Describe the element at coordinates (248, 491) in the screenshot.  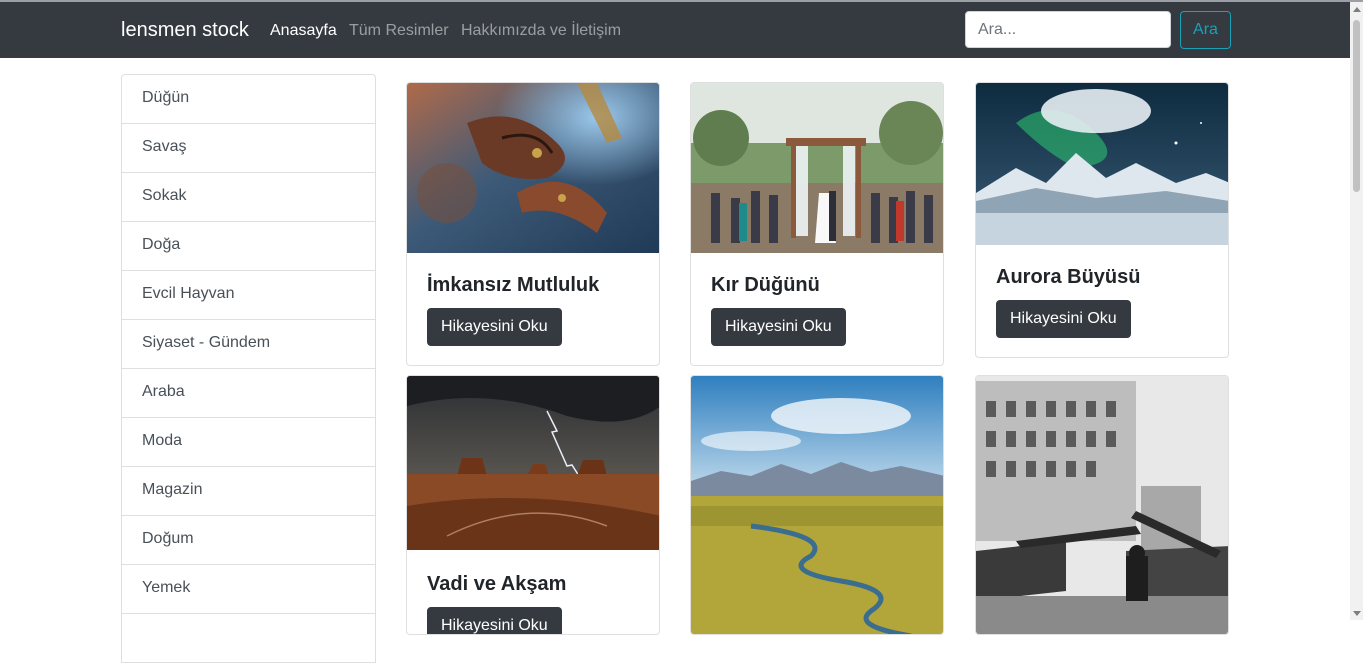
I see `category-item-magazin: Magazin` at that location.